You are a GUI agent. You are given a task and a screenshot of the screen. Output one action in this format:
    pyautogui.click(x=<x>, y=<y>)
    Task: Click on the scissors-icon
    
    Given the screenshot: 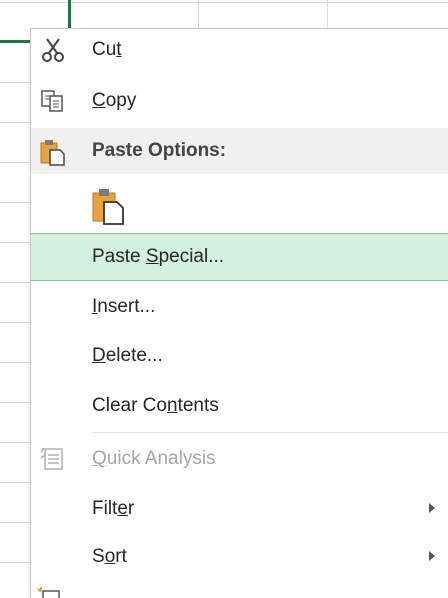 What is the action you would take?
    pyautogui.click(x=53, y=50)
    